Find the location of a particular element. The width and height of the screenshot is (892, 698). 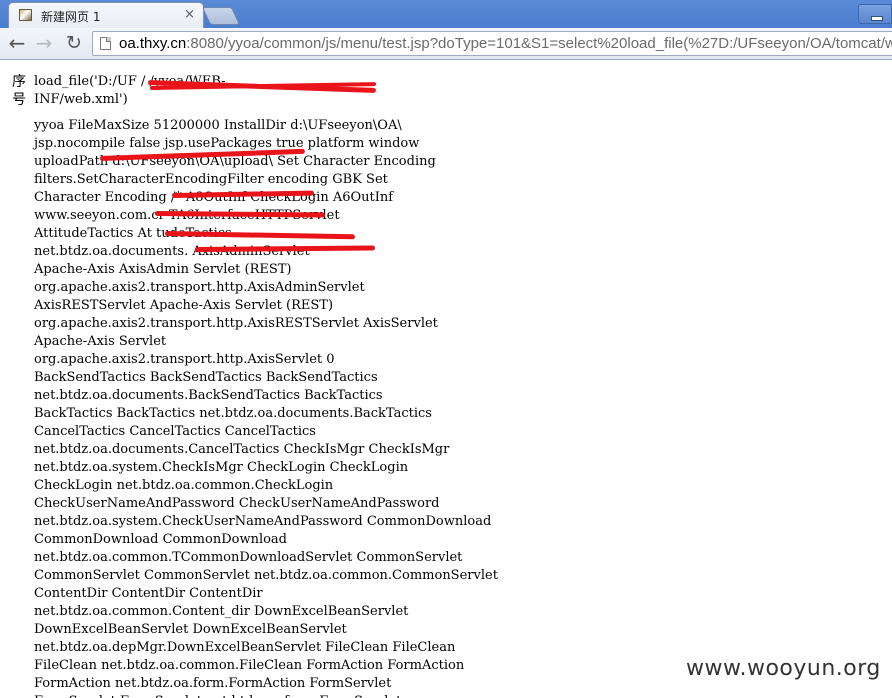

column-header-char: 号 is located at coordinates (19, 100).